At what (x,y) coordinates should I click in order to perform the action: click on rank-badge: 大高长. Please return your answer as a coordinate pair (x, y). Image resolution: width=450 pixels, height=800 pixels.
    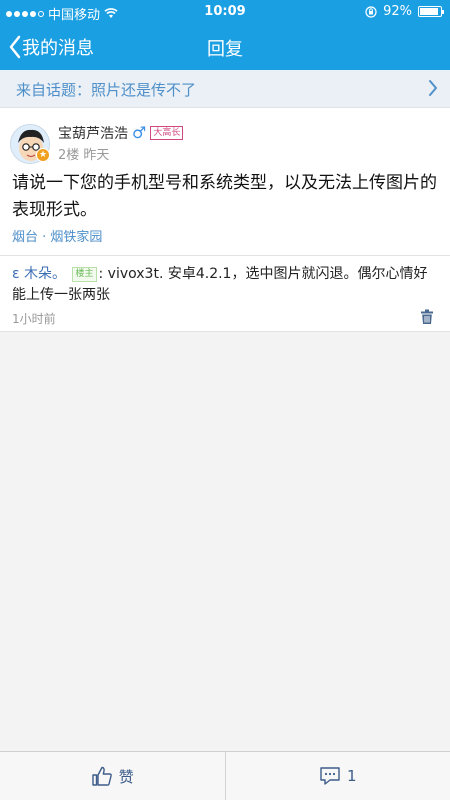
    Looking at the image, I should click on (167, 133).